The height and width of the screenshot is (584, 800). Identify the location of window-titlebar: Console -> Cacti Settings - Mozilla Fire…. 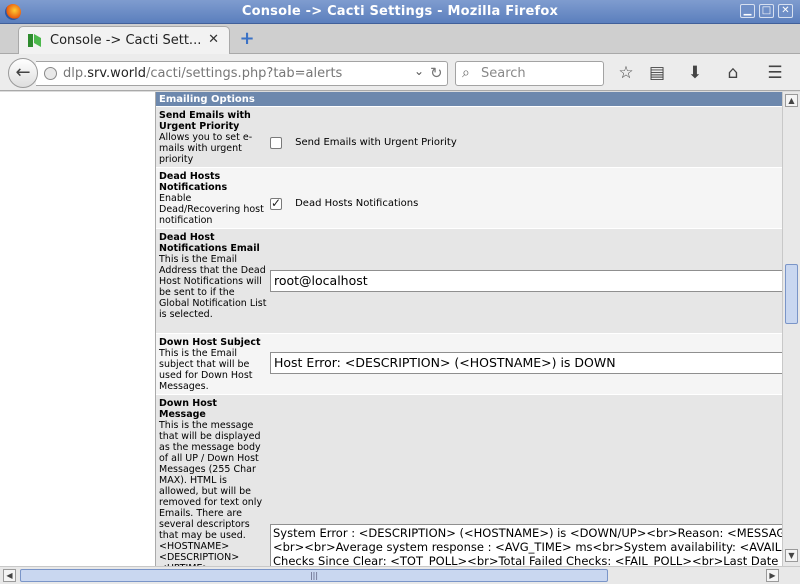
(400, 12).